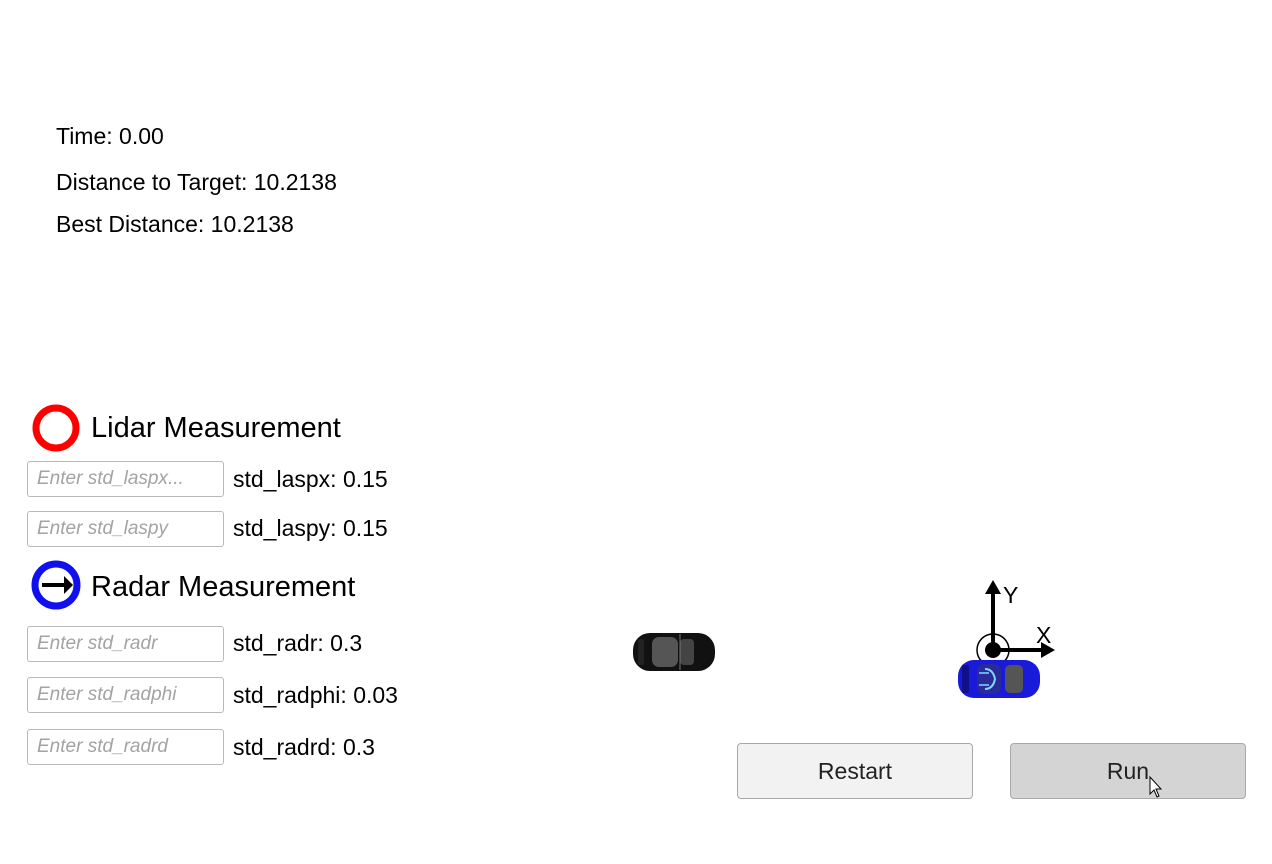 The image size is (1272, 864). Describe the element at coordinates (310, 479) in the screenshot. I see `std-laspx-label: std_laspx: 0.15` at that location.